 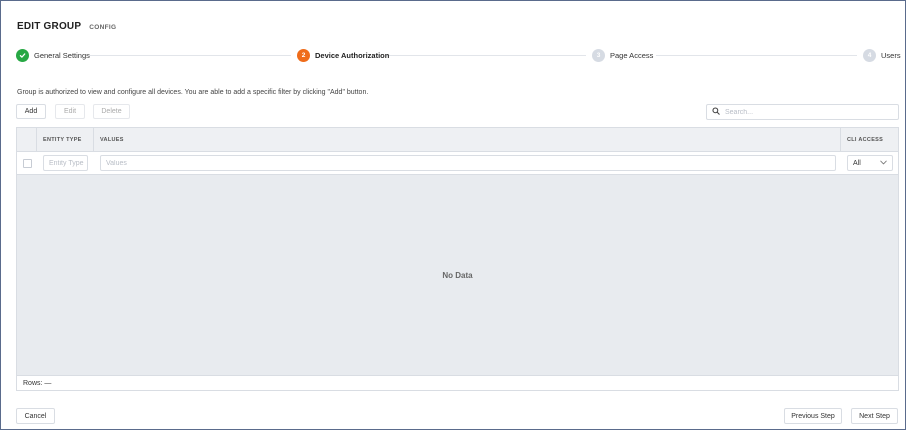 I want to click on page-header: EDIT GROUP CONFIG, so click(x=66, y=26).